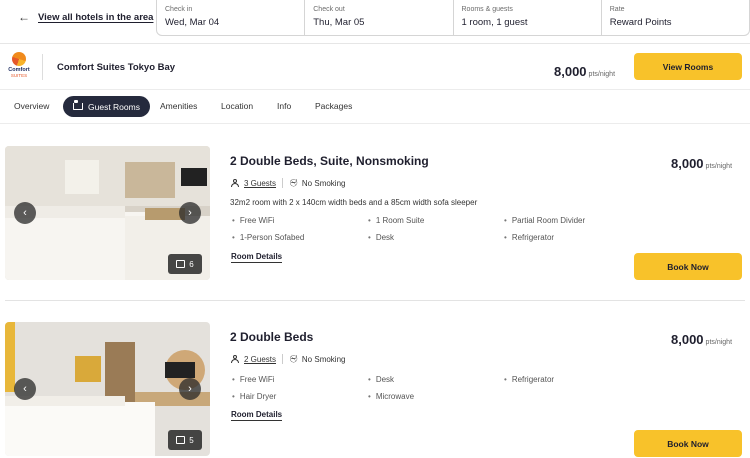  What do you see at coordinates (19, 59) in the screenshot?
I see `logo-mark-icon` at bounding box center [19, 59].